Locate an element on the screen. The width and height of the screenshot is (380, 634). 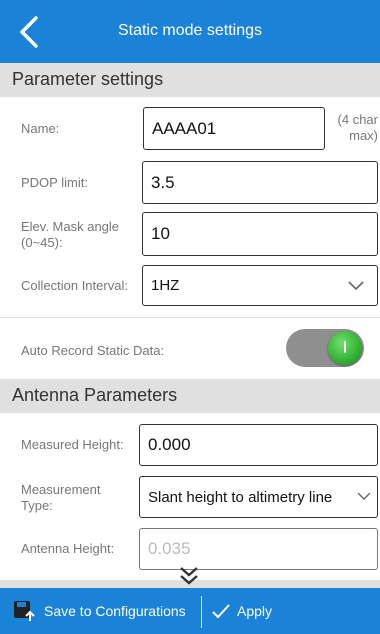
pdop-label: PDOP limit: is located at coordinates (54, 182).